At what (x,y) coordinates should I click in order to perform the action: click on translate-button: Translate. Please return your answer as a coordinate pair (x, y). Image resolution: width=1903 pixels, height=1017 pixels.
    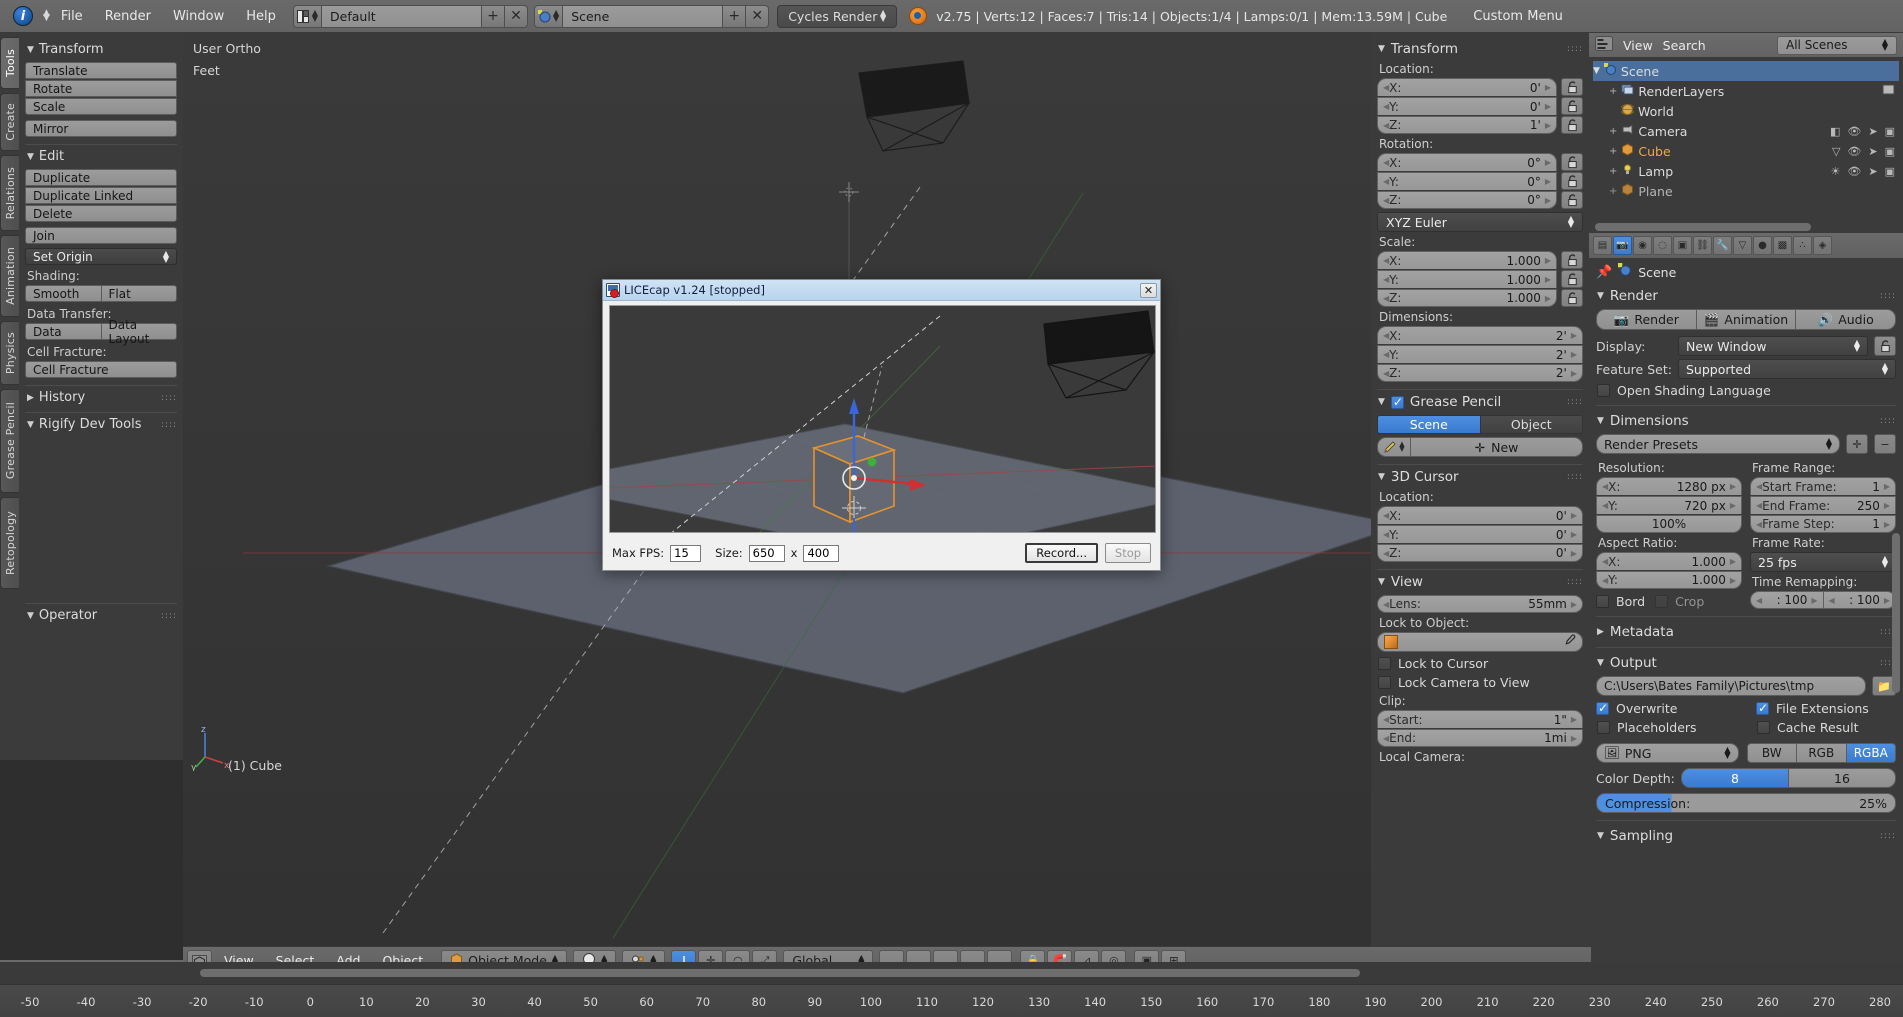
    Looking at the image, I should click on (101, 70).